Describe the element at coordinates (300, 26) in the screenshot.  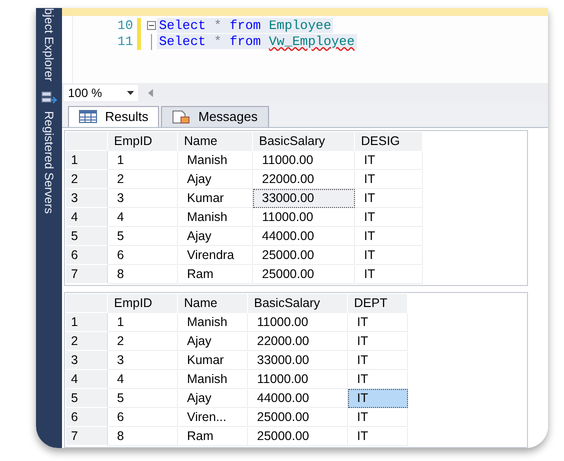
I see `code-token: Employee` at that location.